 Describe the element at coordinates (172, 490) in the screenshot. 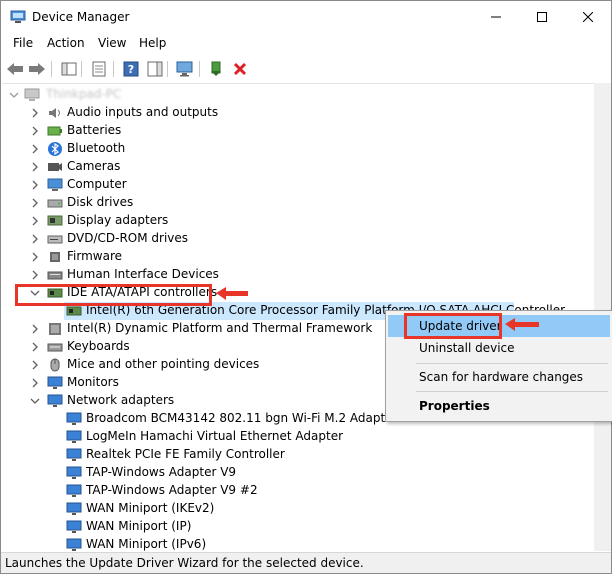

I see `device-label: TAP-Windows Adapter V9 #2` at that location.